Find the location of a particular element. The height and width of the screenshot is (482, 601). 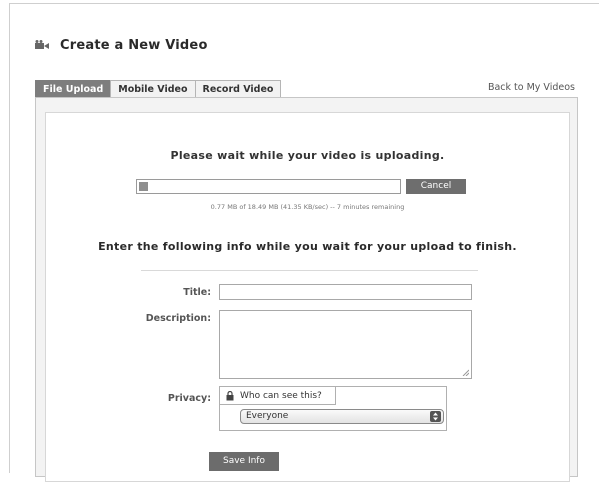

form-divider is located at coordinates (309, 270).